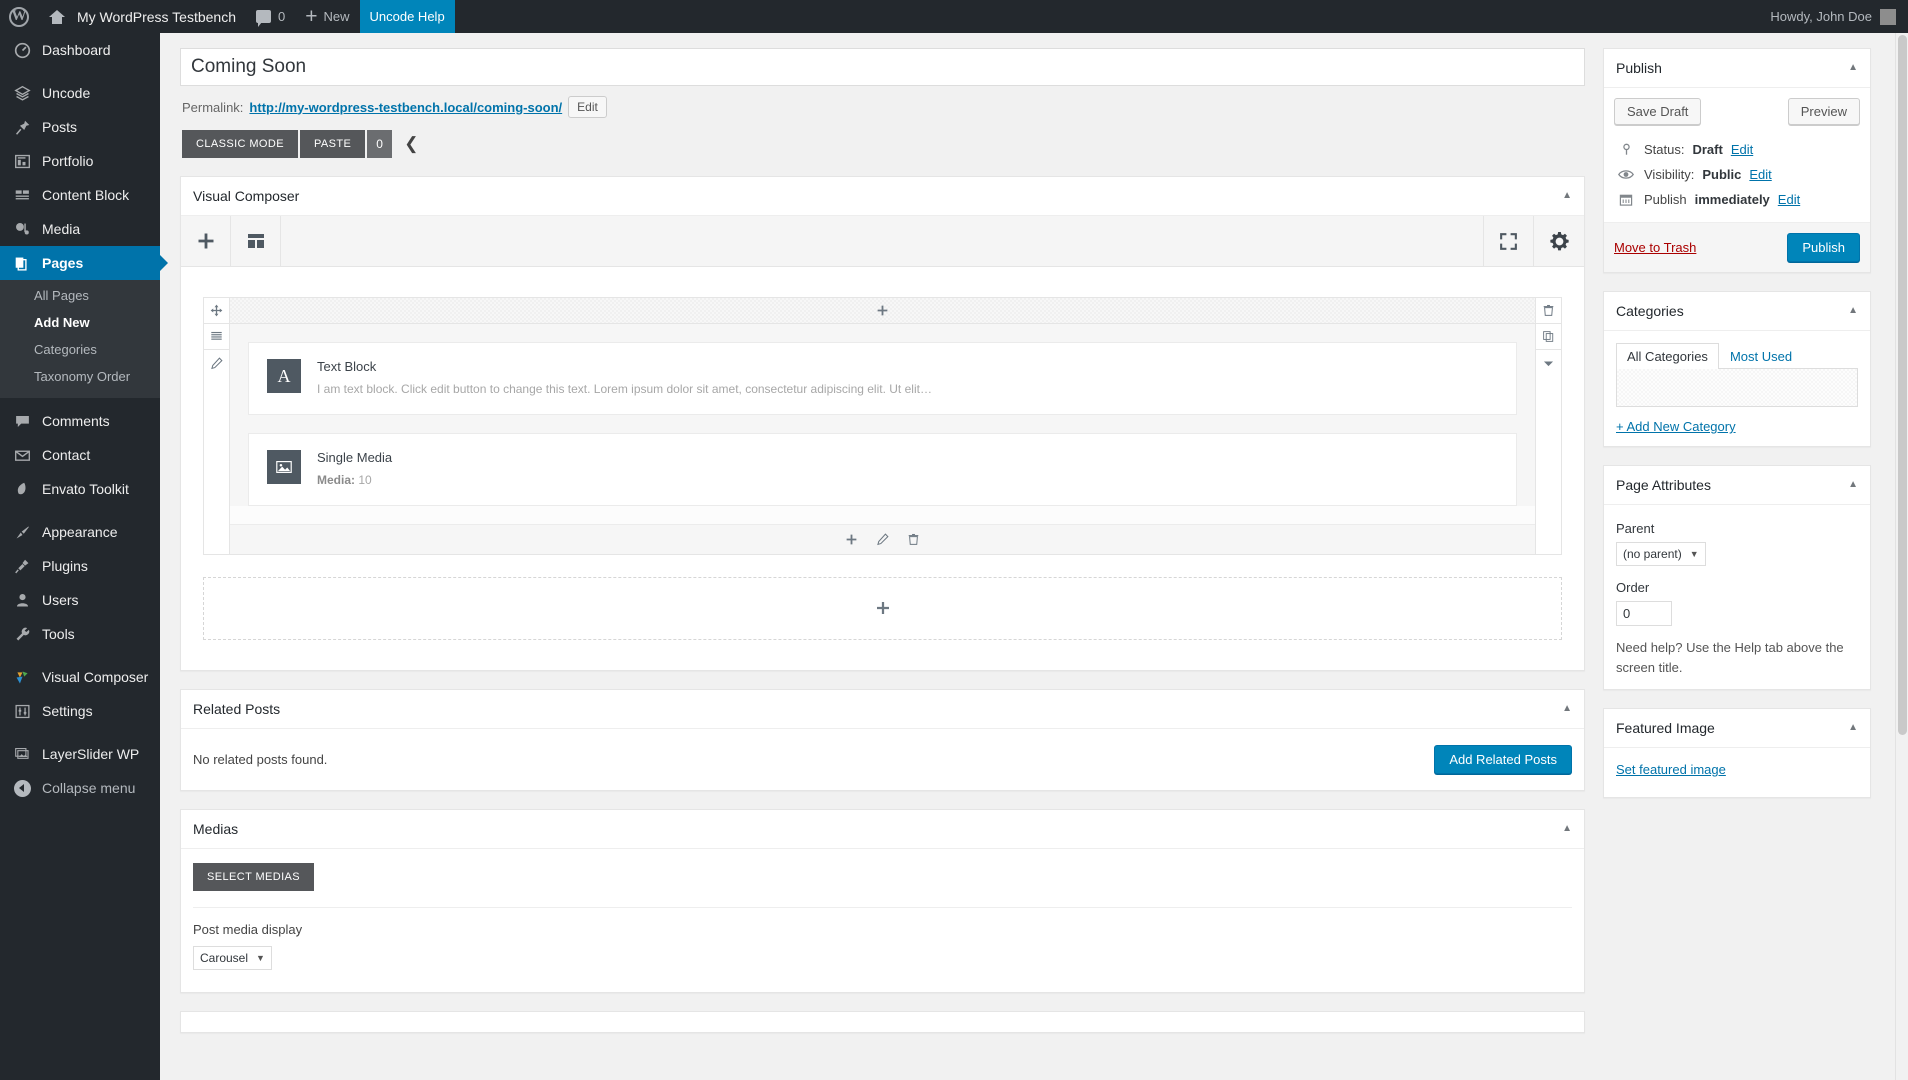 The height and width of the screenshot is (1080, 1908). What do you see at coordinates (84, 263) in the screenshot?
I see `sidebar-item-pages: Pages` at bounding box center [84, 263].